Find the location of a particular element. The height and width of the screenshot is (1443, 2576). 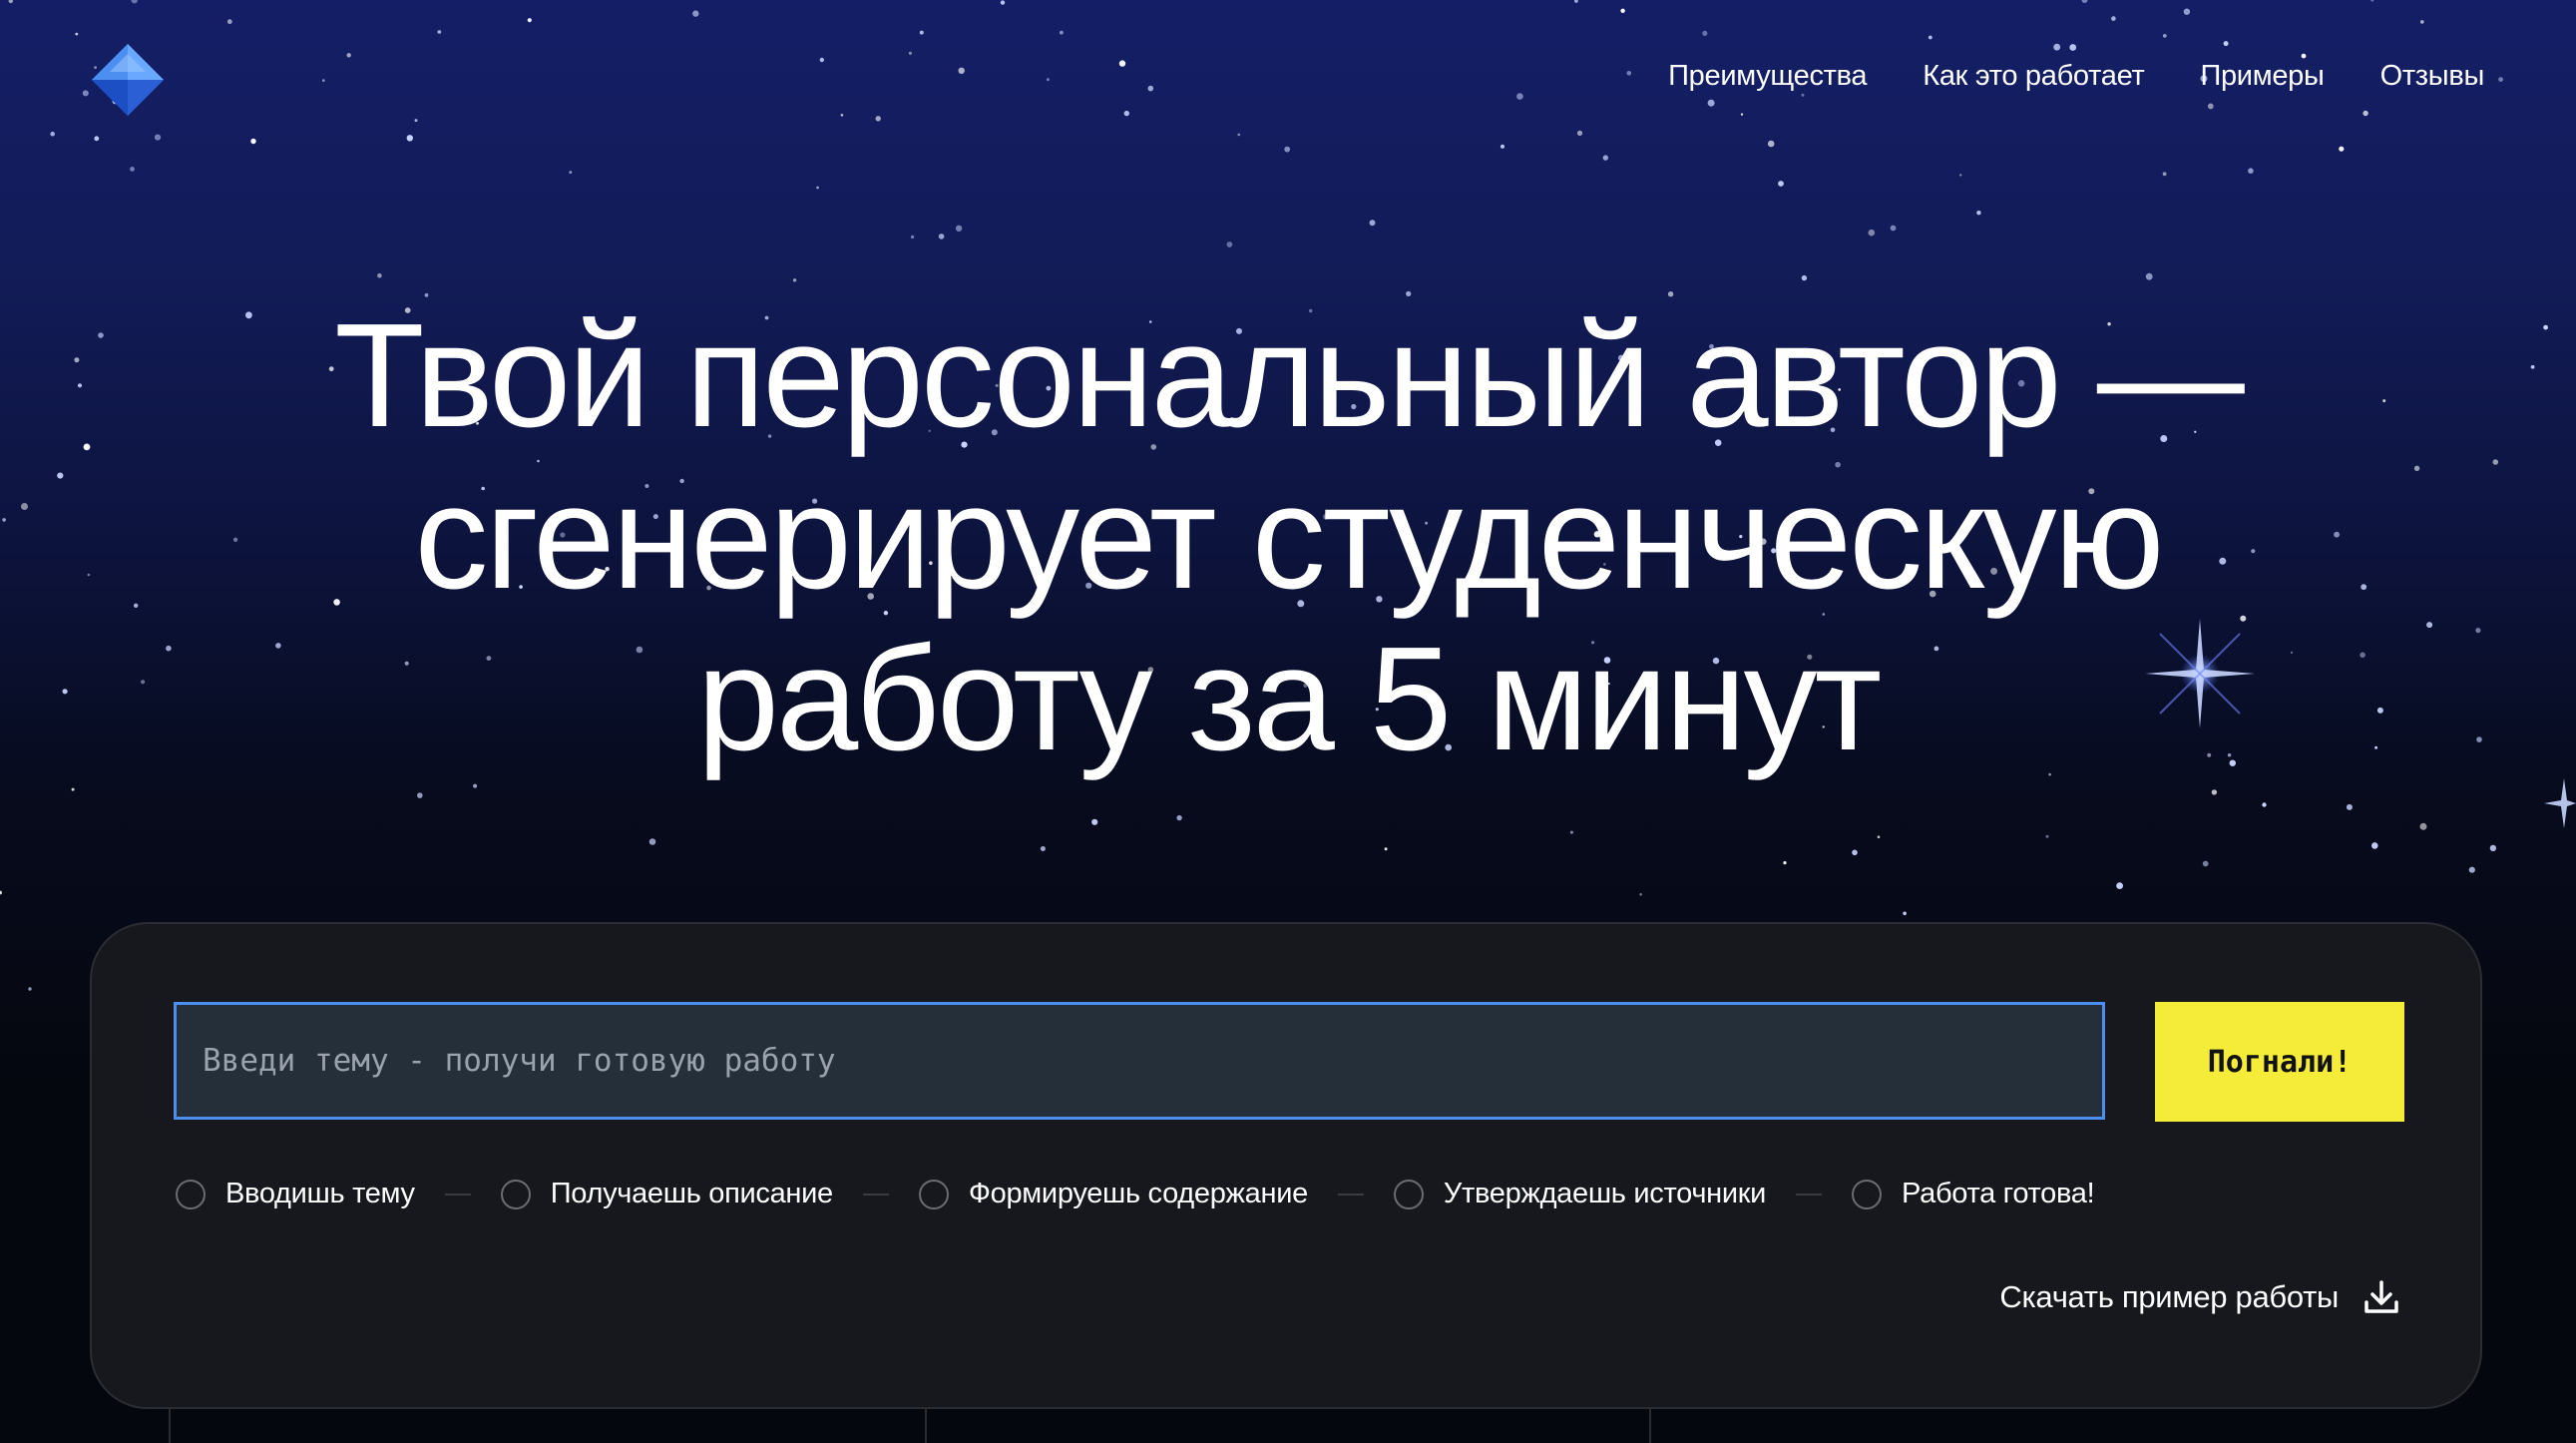

step-work-ready: Работа готова! is located at coordinates (1973, 1194).